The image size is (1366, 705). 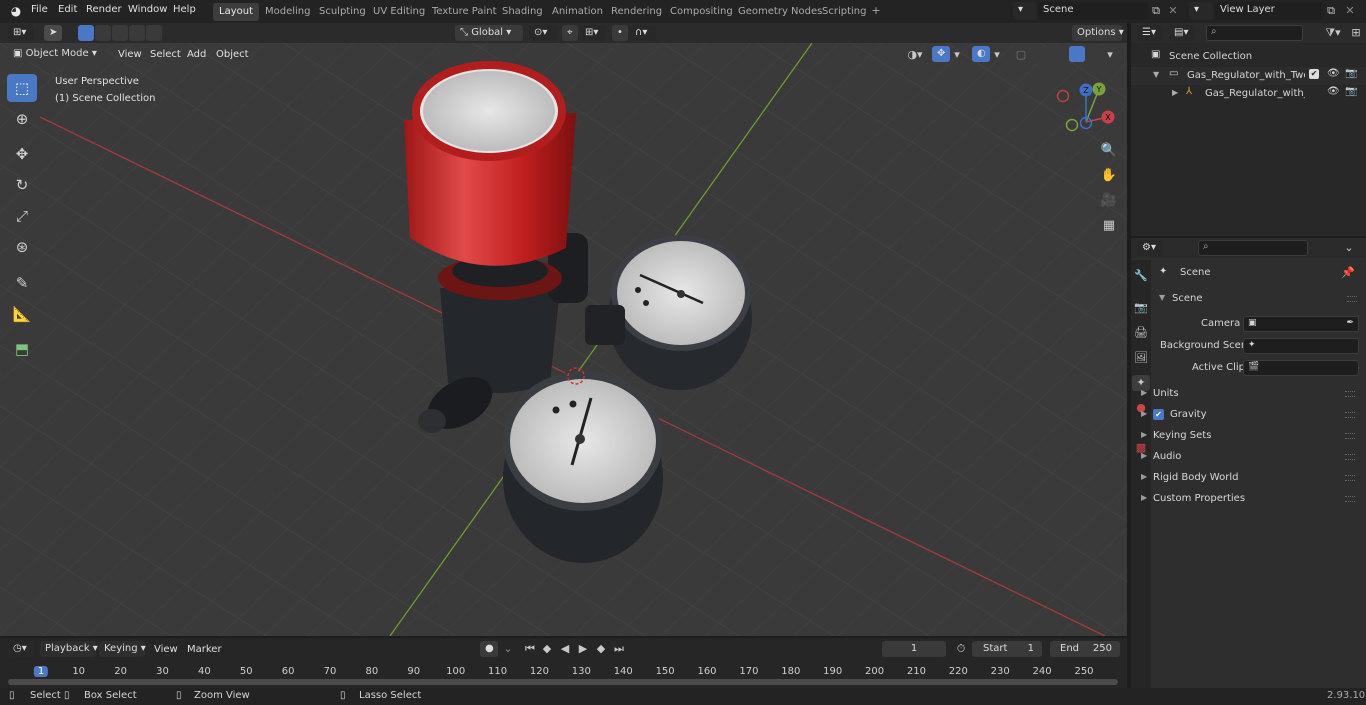 I want to click on pressure-gauge-front, so click(x=583, y=465).